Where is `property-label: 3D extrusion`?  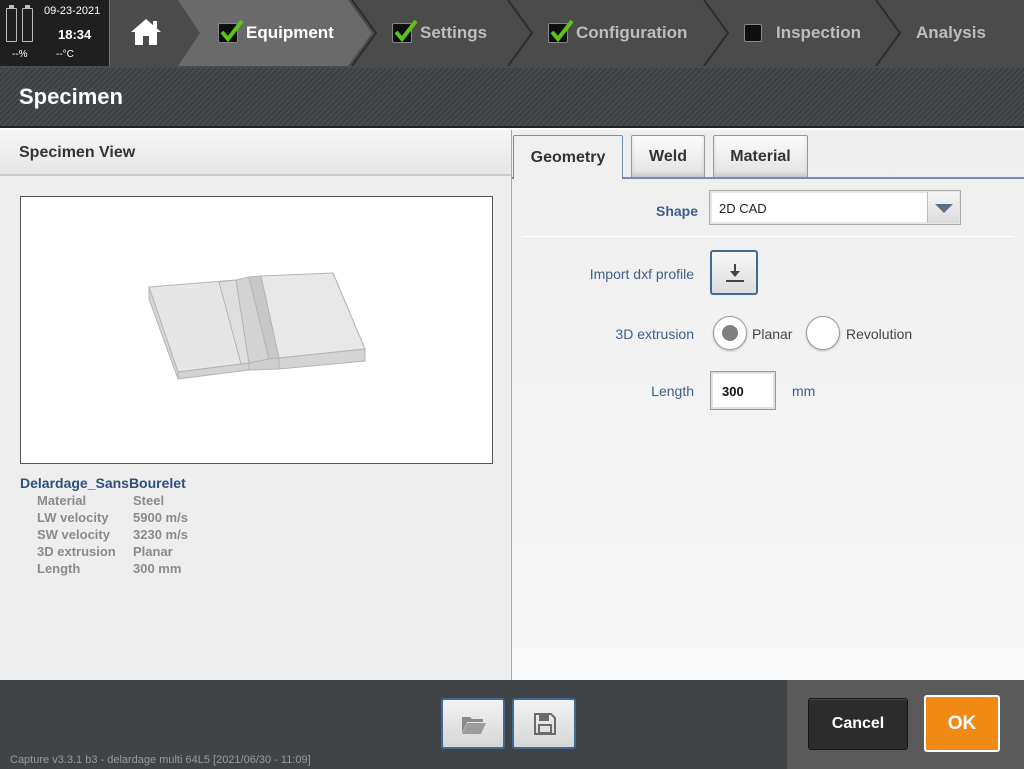
property-label: 3D extrusion is located at coordinates (76, 551).